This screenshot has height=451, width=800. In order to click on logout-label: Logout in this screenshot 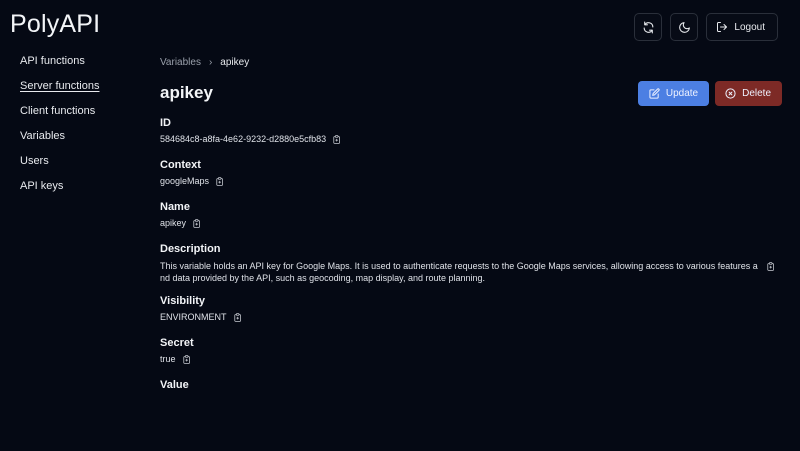, I will do `click(749, 27)`.